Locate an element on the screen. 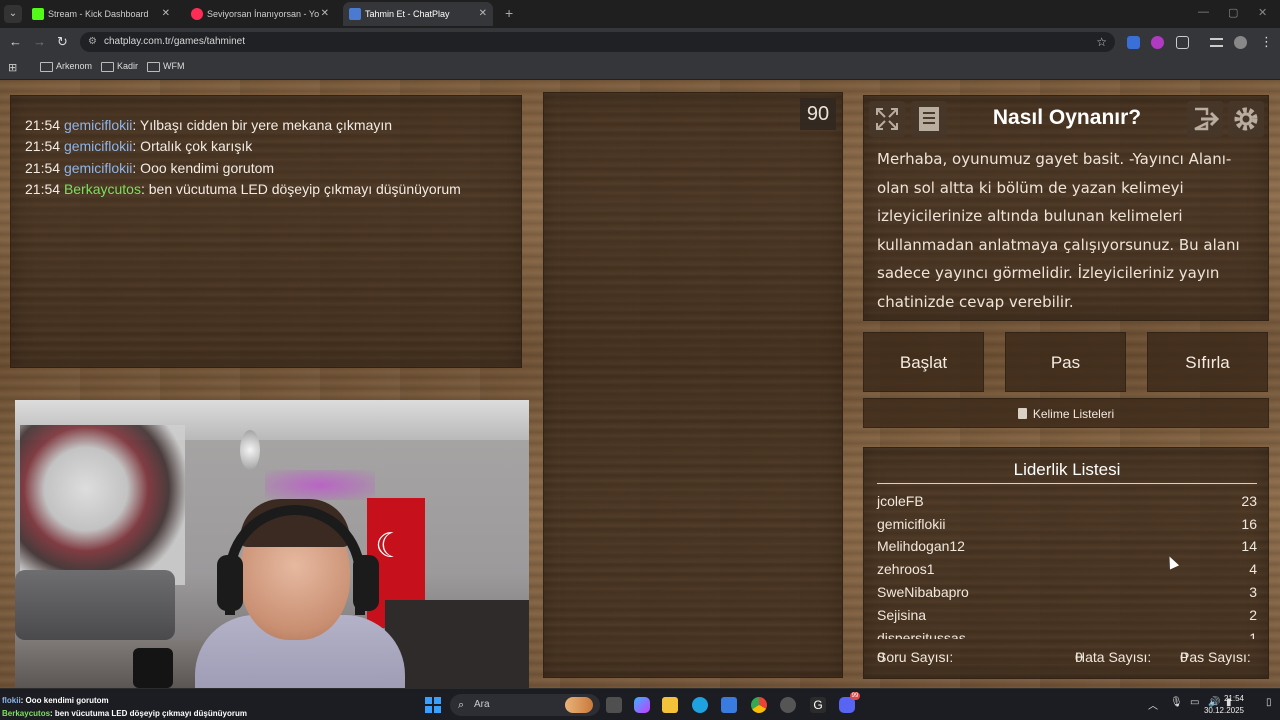  player-name: zehroos1 is located at coordinates (906, 569).